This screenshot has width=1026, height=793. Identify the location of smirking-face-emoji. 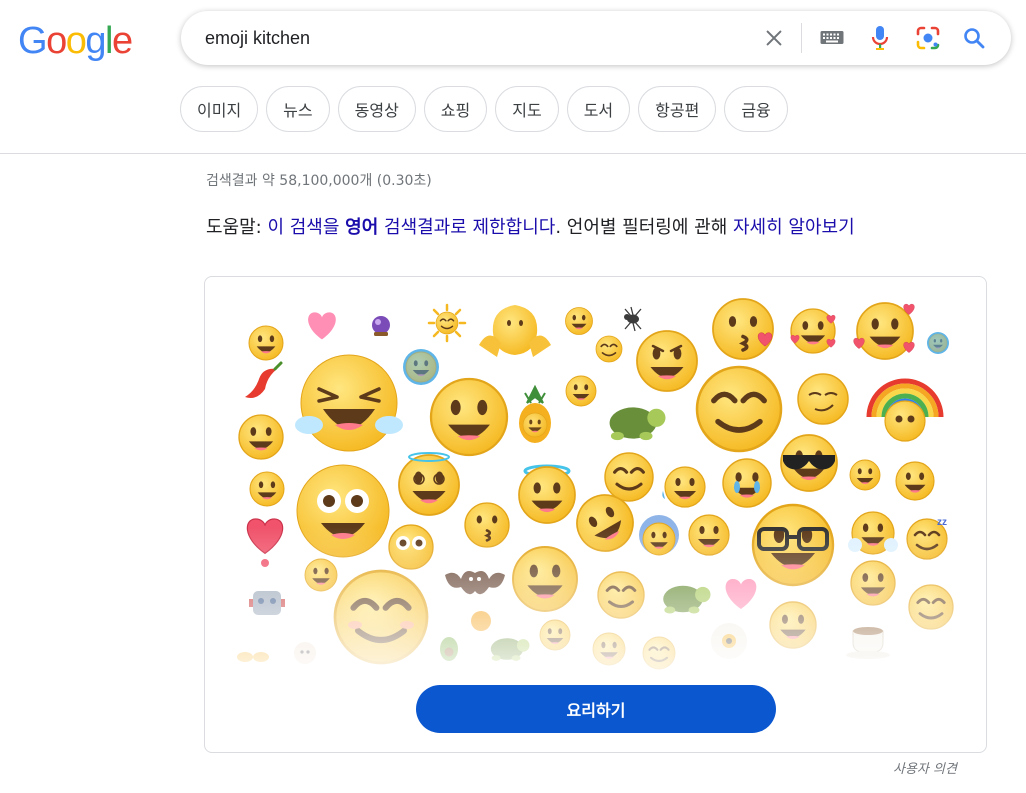
(823, 399).